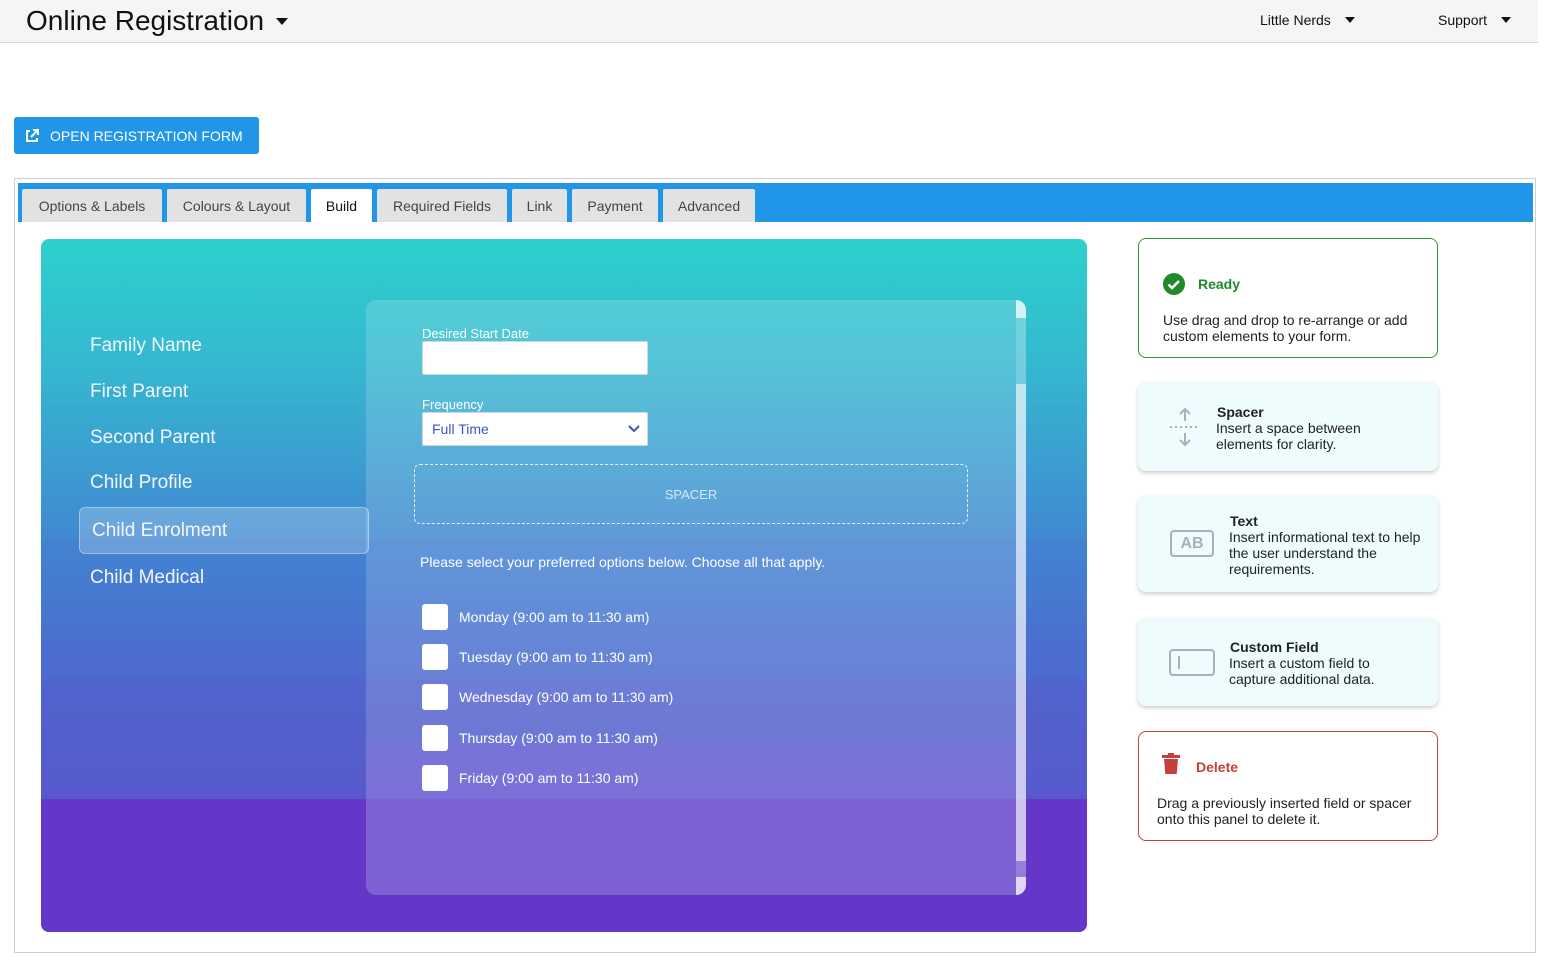 This screenshot has width=1542, height=957. I want to click on text-ab-icon: AB, so click(1192, 543).